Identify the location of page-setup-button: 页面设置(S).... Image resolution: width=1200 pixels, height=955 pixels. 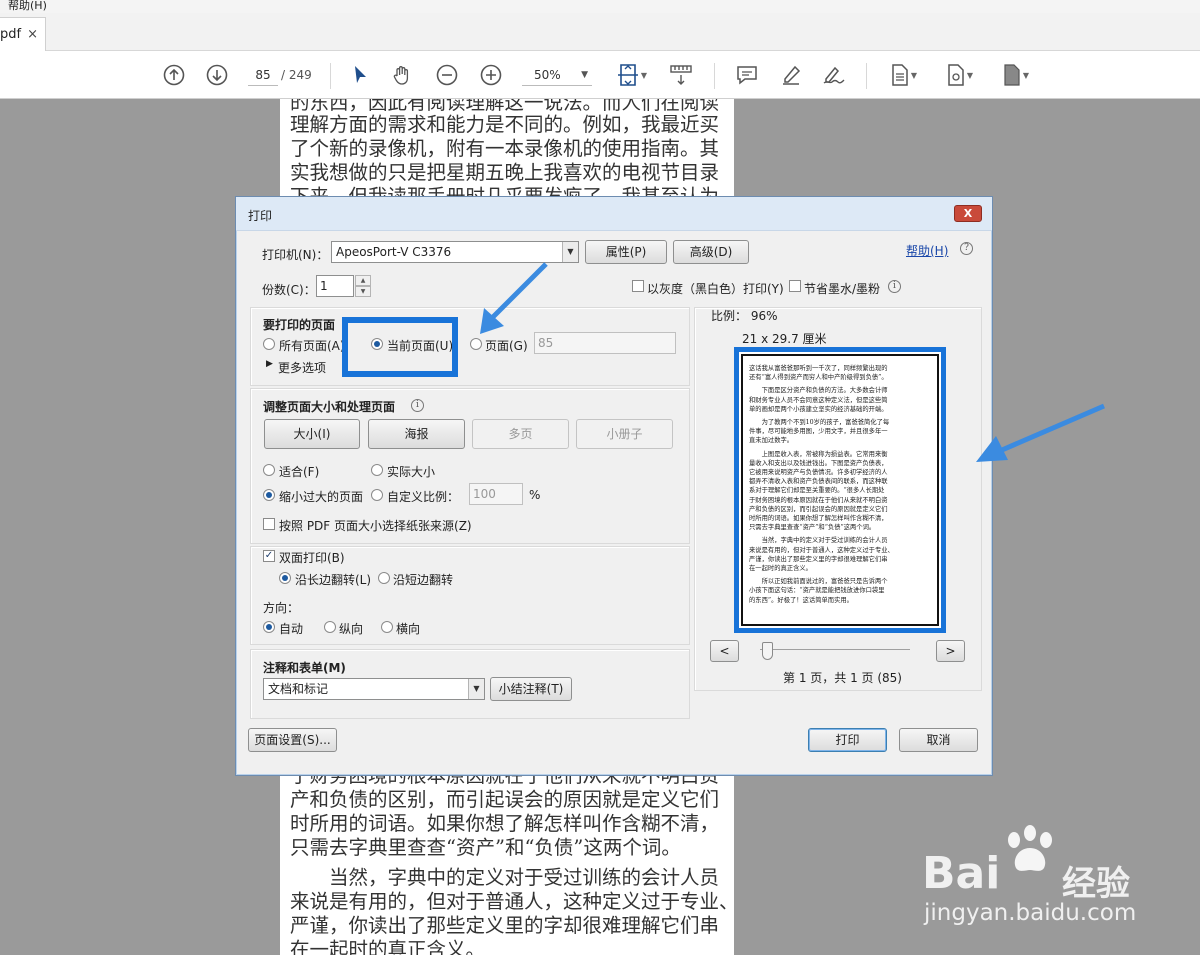
(292, 740).